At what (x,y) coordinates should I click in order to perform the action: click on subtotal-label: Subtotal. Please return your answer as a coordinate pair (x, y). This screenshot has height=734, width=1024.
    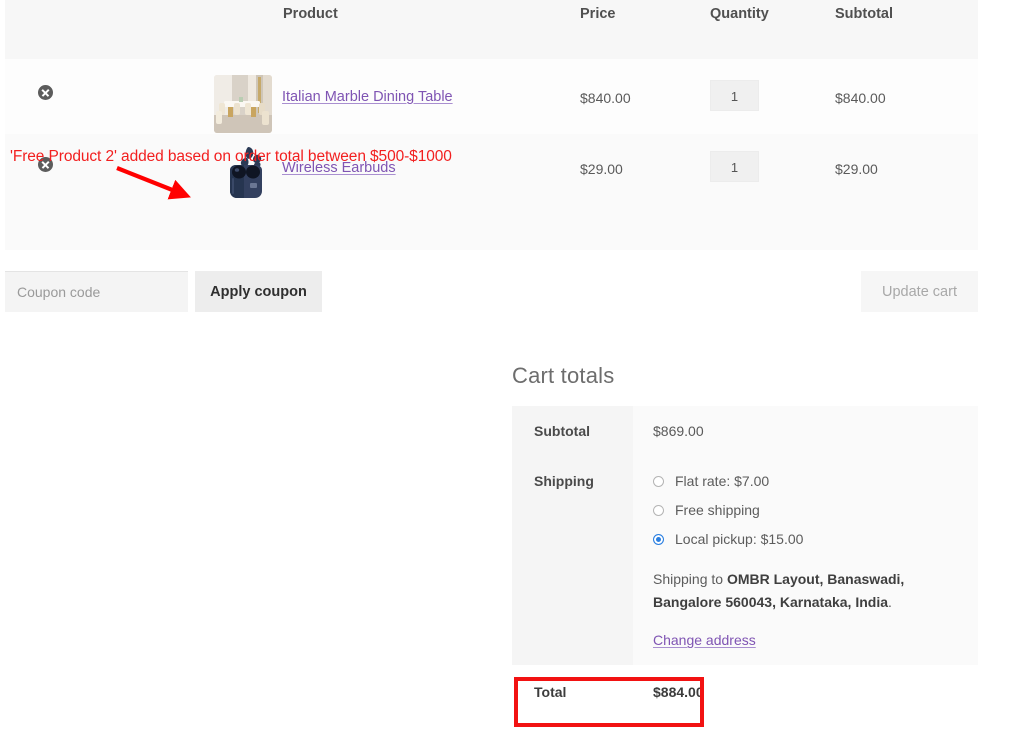
    Looking at the image, I should click on (572, 431).